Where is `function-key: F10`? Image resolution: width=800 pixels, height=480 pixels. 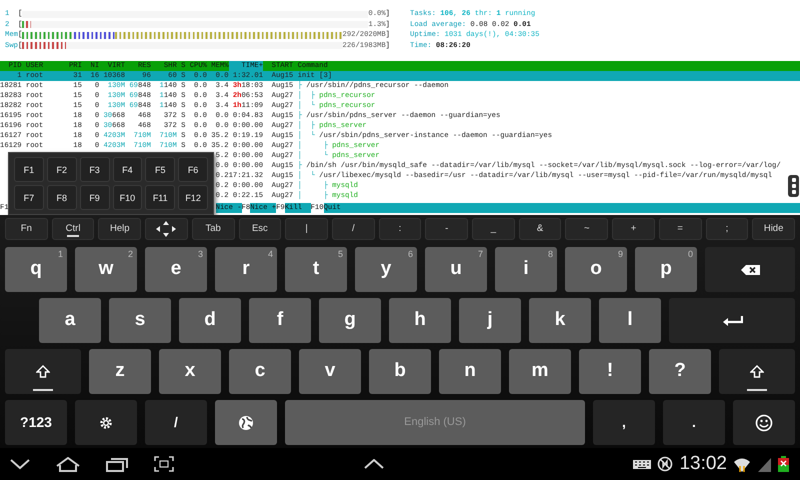 function-key: F10 is located at coordinates (127, 197).